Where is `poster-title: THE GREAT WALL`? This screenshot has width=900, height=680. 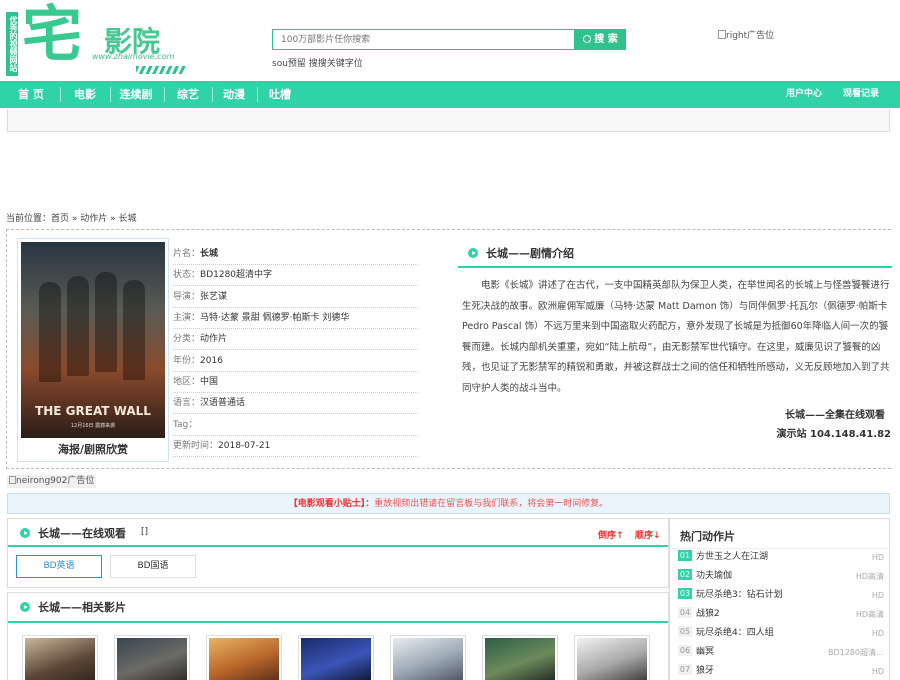
poster-title: THE GREAT WALL is located at coordinates (93, 411).